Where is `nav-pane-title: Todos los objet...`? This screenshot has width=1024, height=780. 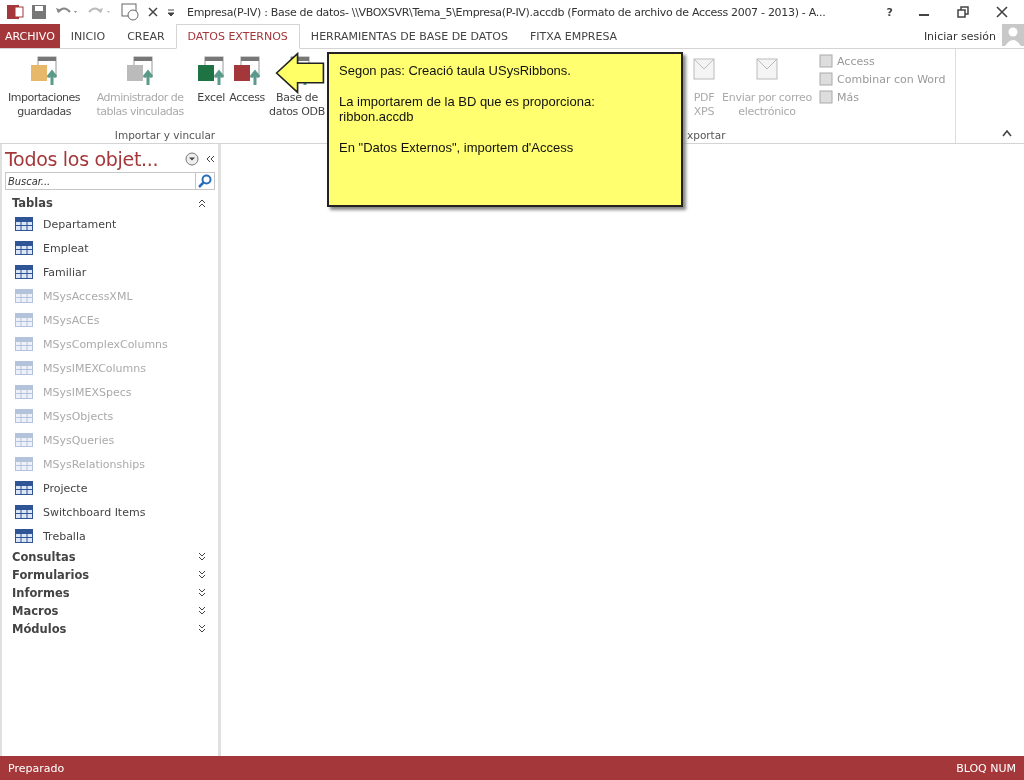 nav-pane-title: Todos los objet... is located at coordinates (92, 159).